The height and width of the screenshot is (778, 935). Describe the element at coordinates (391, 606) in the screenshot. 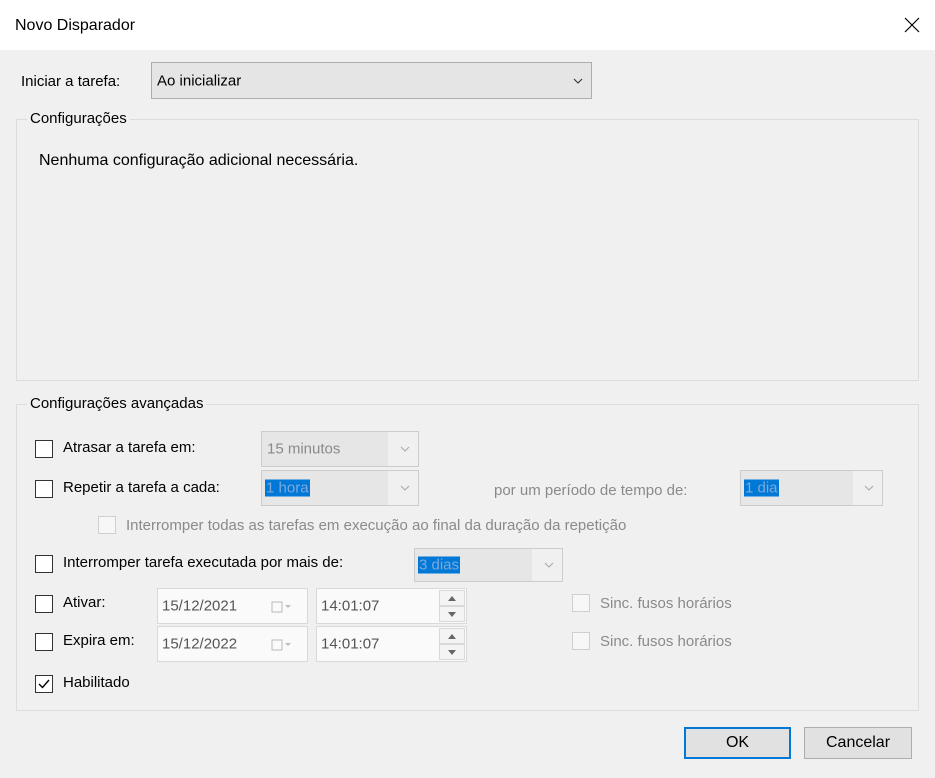

I see `activate-time-field: 14:01:07` at that location.